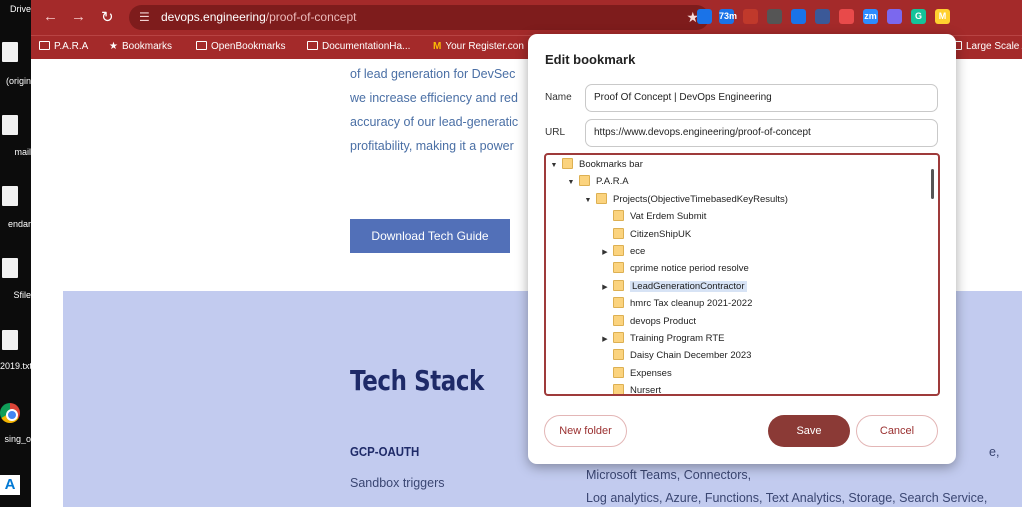 This screenshot has width=1022, height=507. I want to click on new-folder-button: New folder, so click(585, 431).